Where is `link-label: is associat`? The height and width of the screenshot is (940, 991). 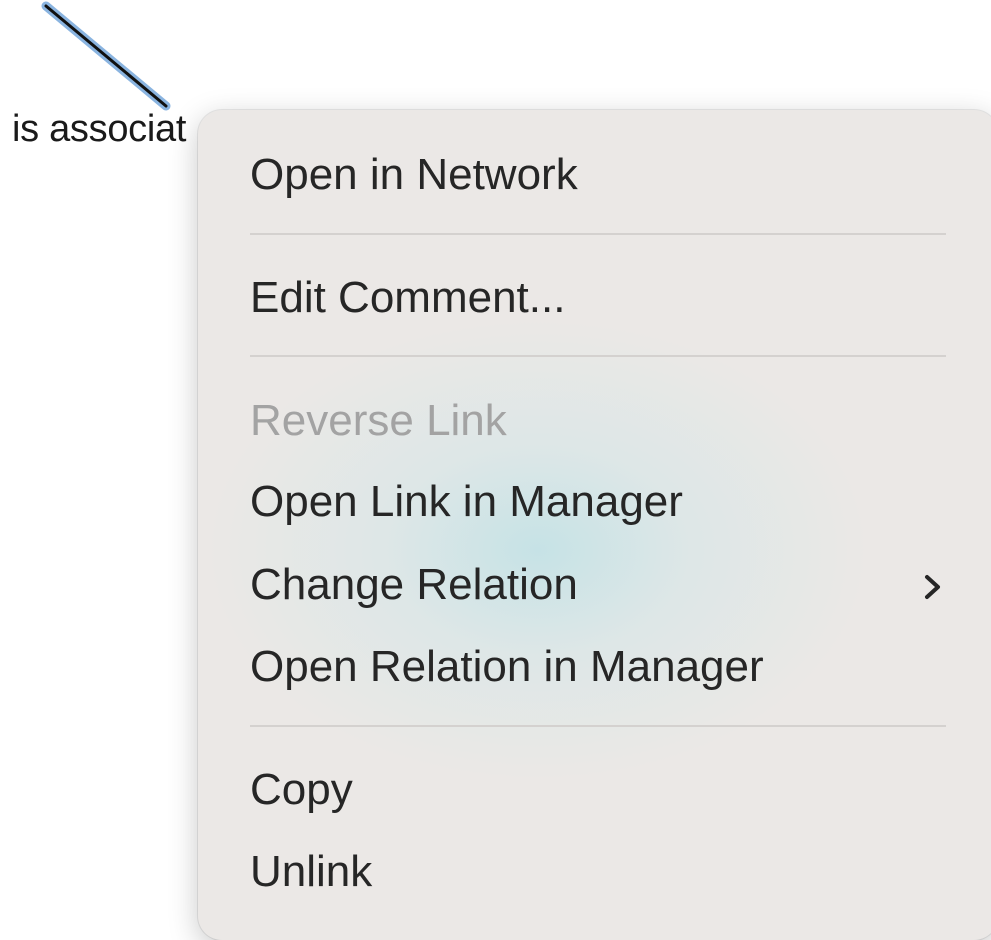 link-label: is associat is located at coordinates (99, 129).